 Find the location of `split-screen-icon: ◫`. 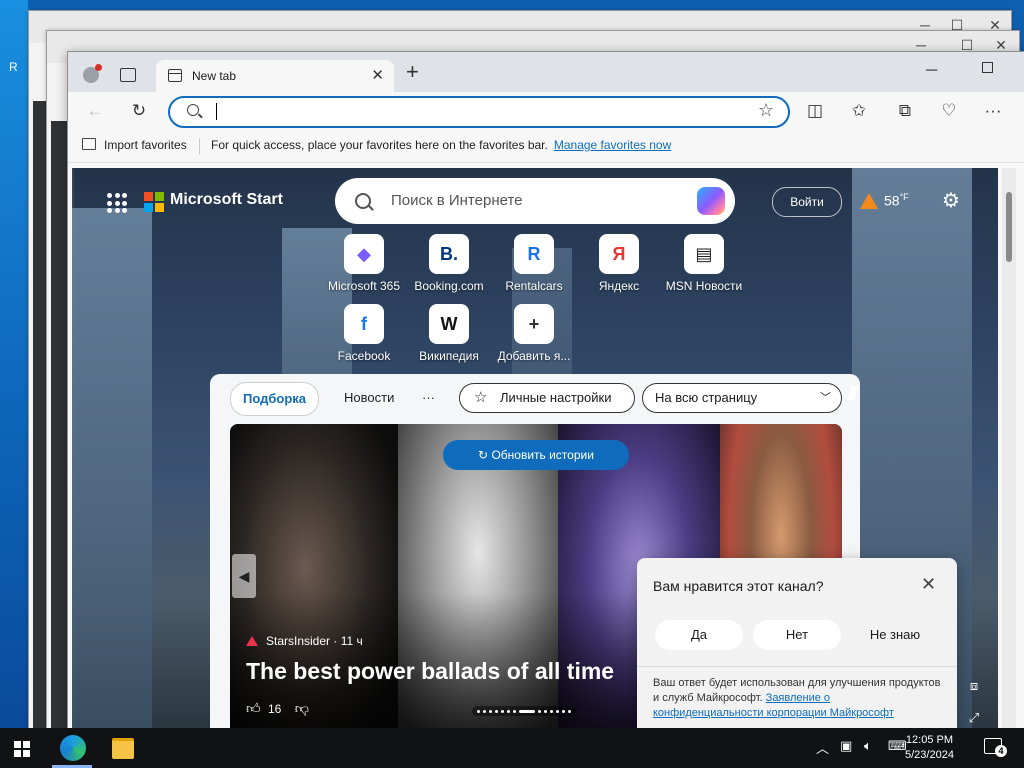

split-screen-icon: ◫ is located at coordinates (815, 111).